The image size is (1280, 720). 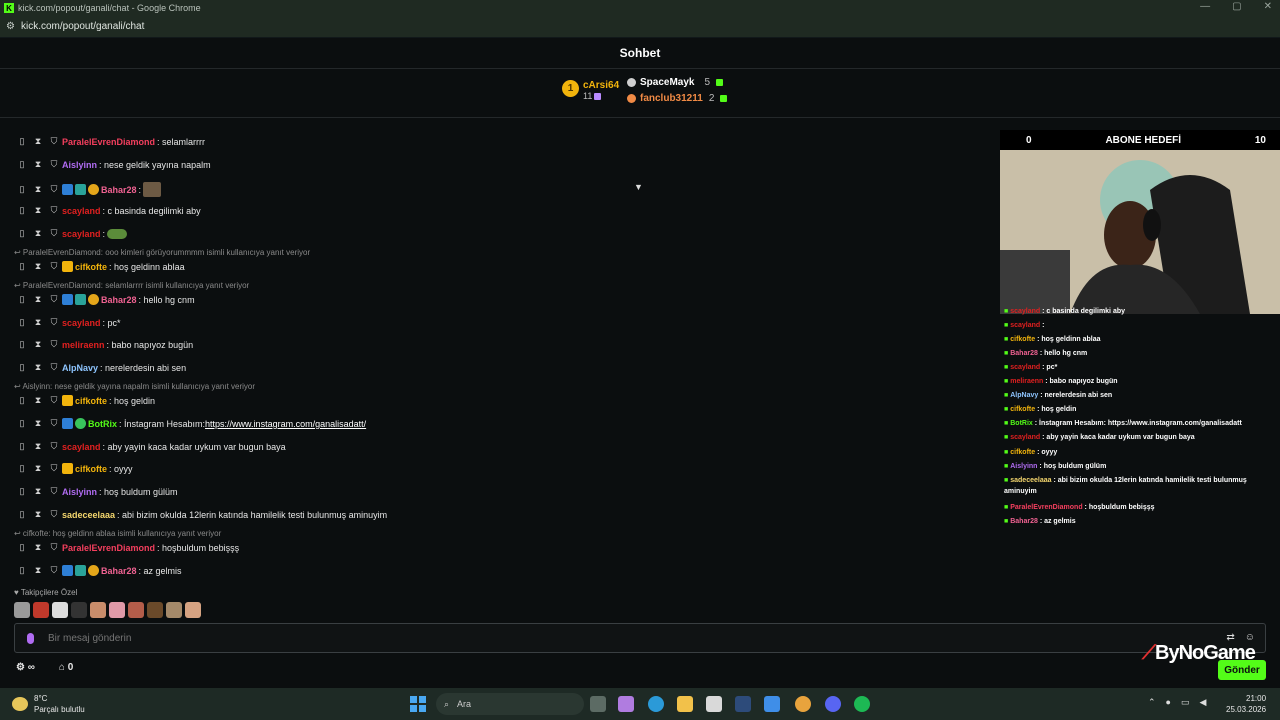 What do you see at coordinates (102, 424) in the screenshot?
I see `chat-username: BotRix` at bounding box center [102, 424].